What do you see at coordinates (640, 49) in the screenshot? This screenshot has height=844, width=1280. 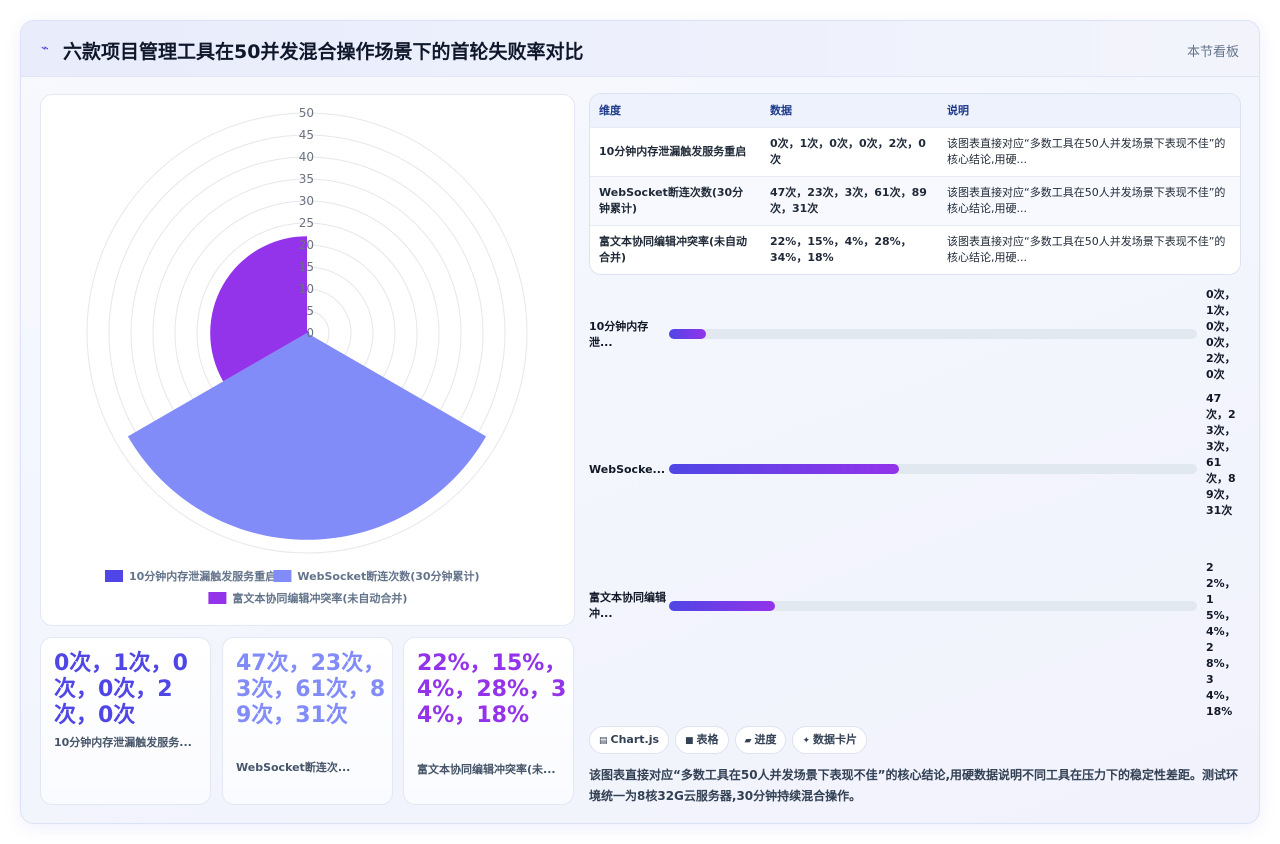 I see `card-header: ⌁ 六款项目管理工具在50并发混合操作场景下的首轮失败率对比 本节看板` at bounding box center [640, 49].